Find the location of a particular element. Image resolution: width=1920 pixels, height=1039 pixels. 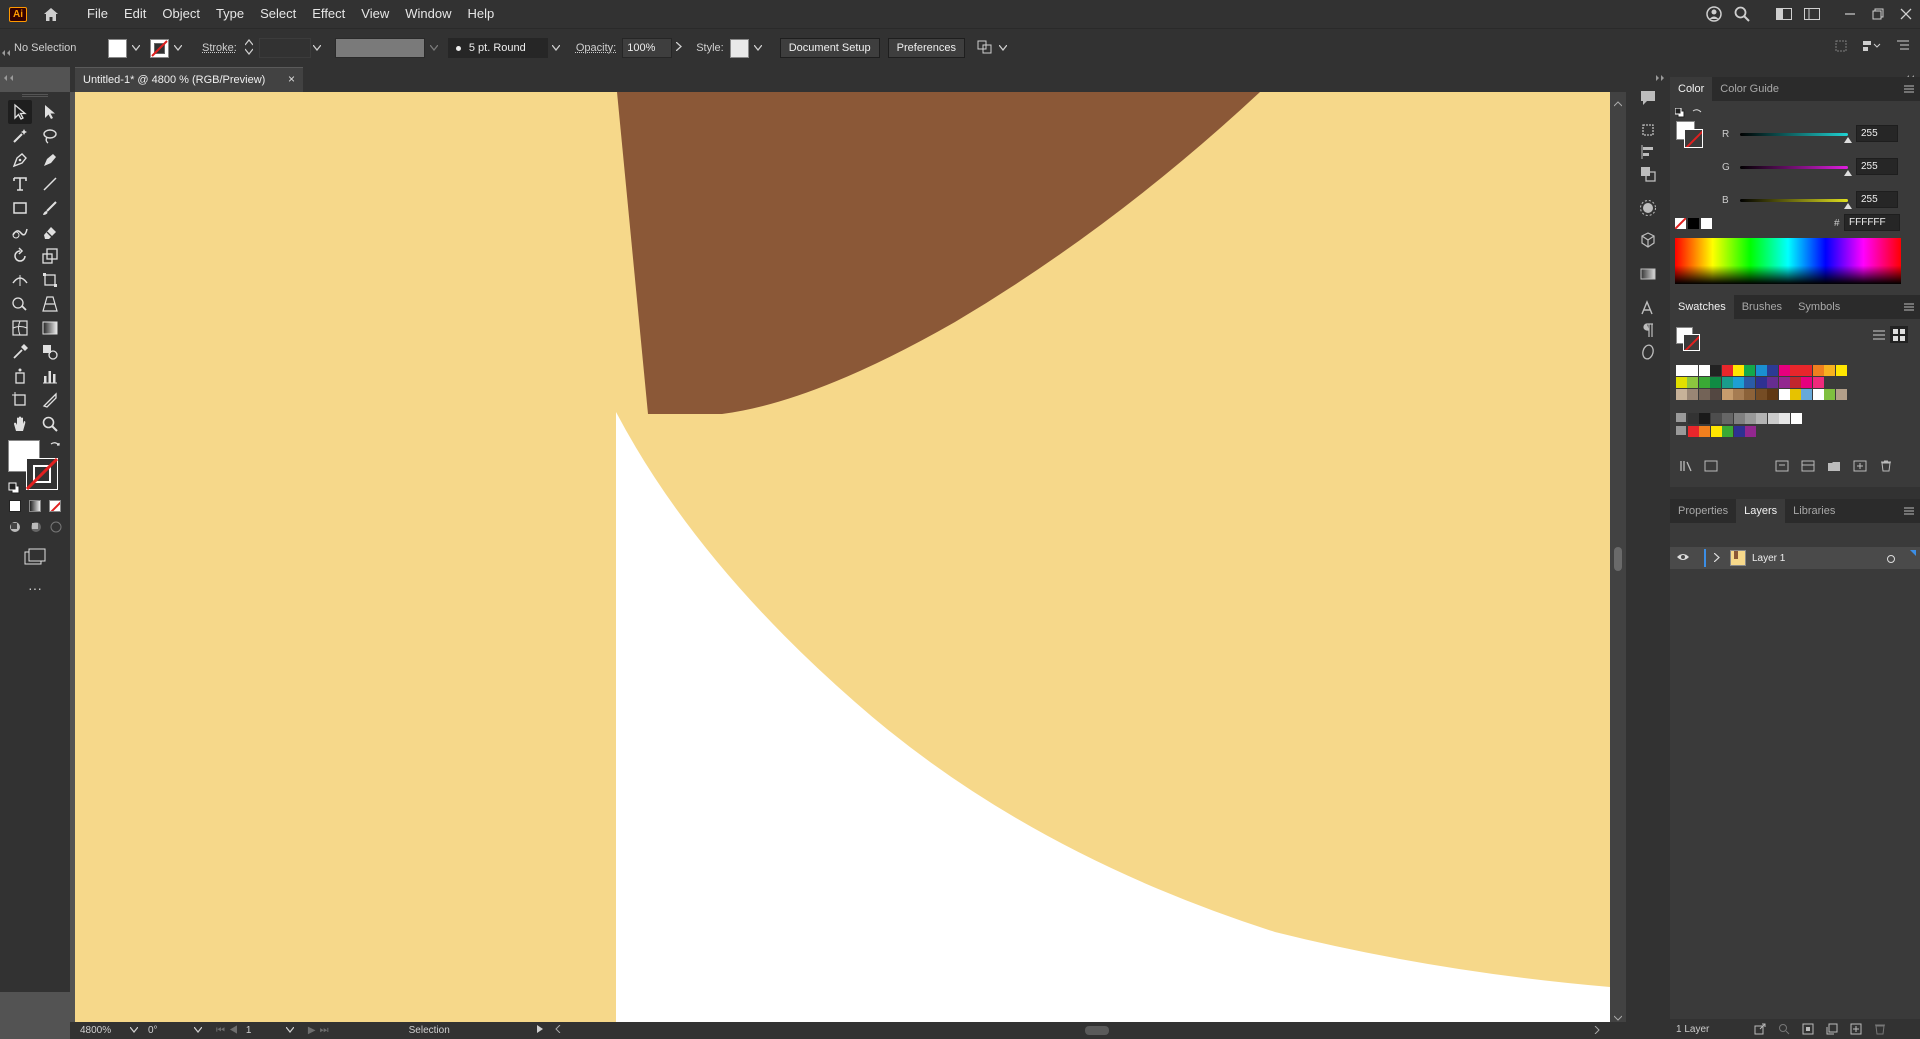

new-layer-icon is located at coordinates (1856, 1030).